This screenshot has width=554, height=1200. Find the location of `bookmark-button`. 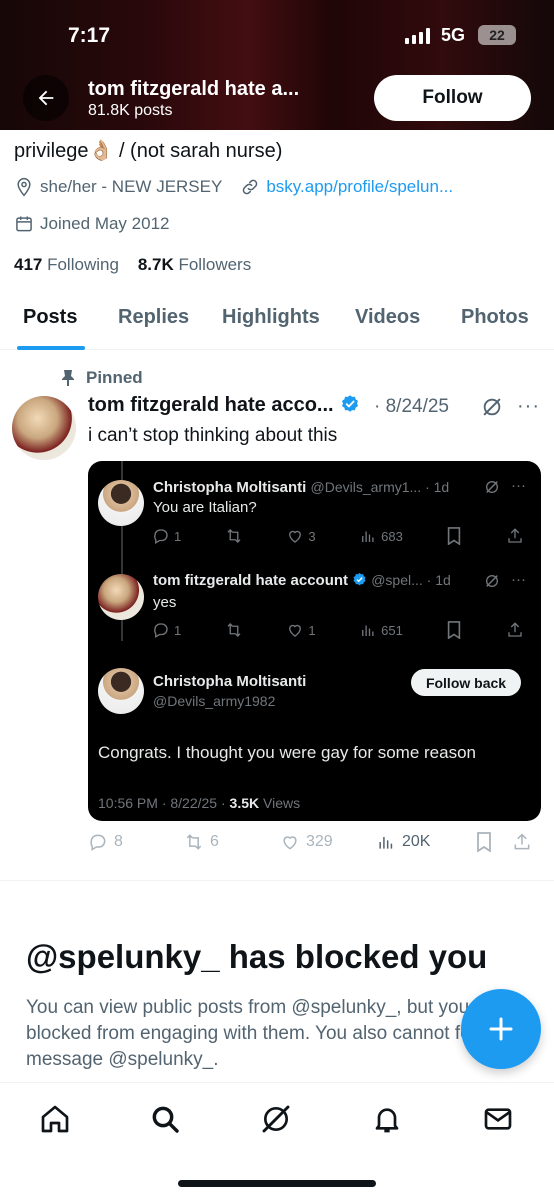

bookmark-button is located at coordinates (494, 842).